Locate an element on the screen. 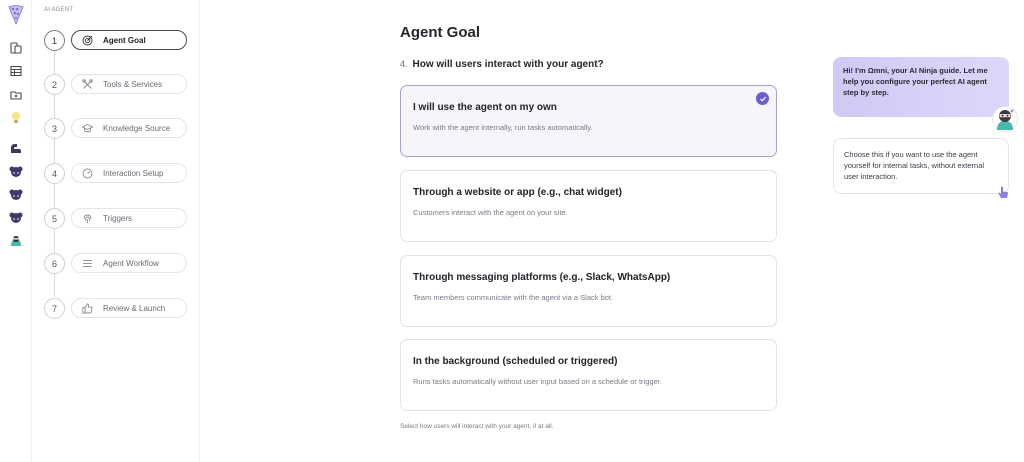  step-pill: Review & Launch is located at coordinates (129, 308).